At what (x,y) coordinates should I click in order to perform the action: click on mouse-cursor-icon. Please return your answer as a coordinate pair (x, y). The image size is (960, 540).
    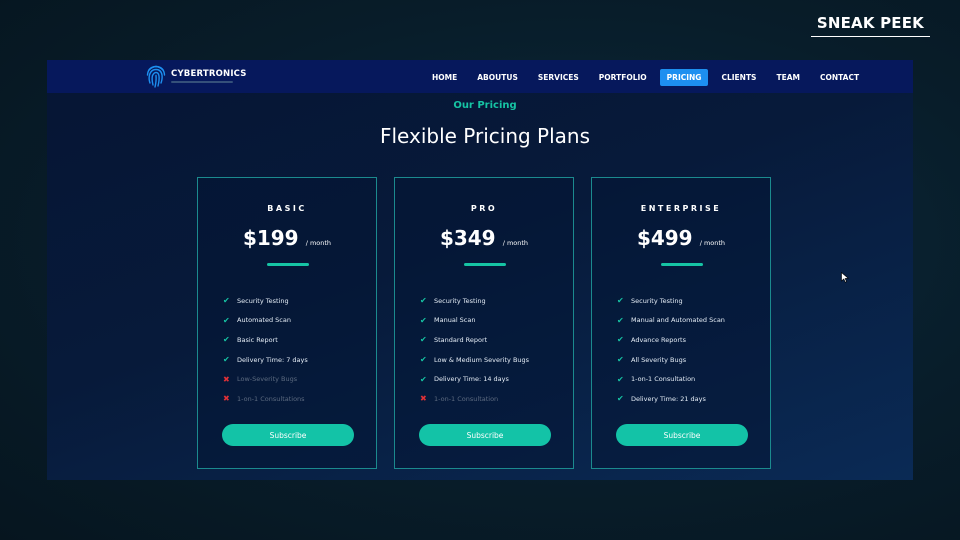
    Looking at the image, I should click on (845, 277).